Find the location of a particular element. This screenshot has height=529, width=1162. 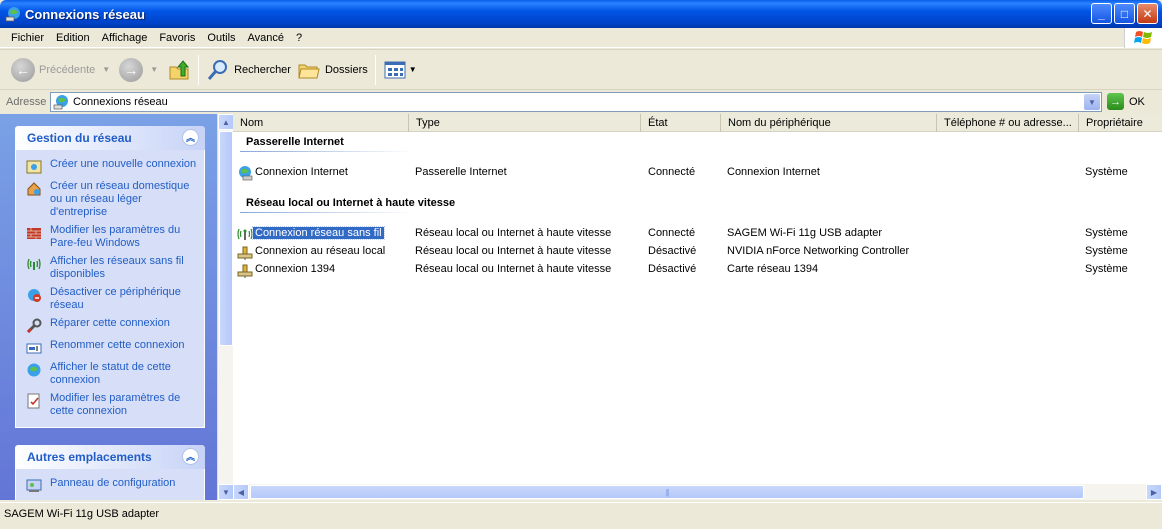

address-dropdown-icon: ▼ is located at coordinates (1092, 102).